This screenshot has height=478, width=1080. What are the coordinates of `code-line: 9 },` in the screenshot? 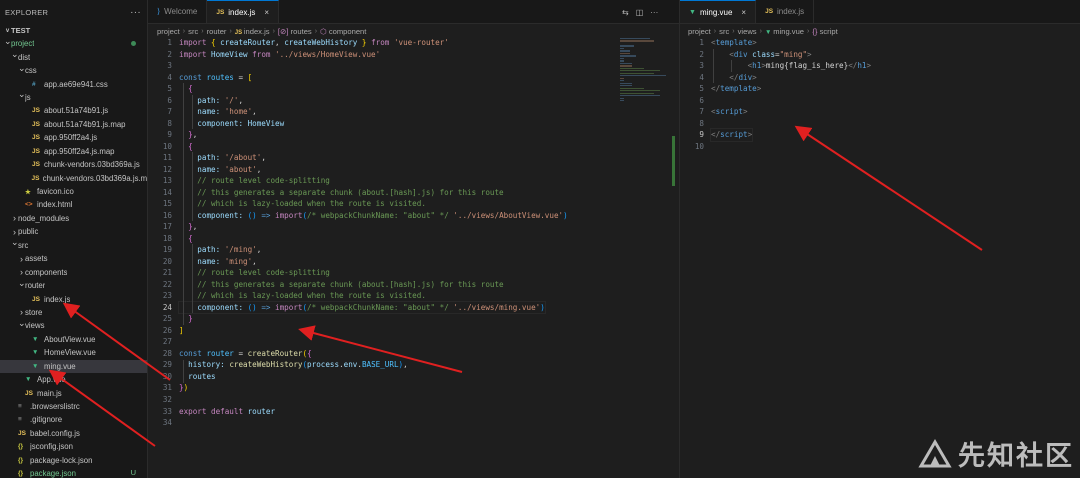 It's located at (408, 135).